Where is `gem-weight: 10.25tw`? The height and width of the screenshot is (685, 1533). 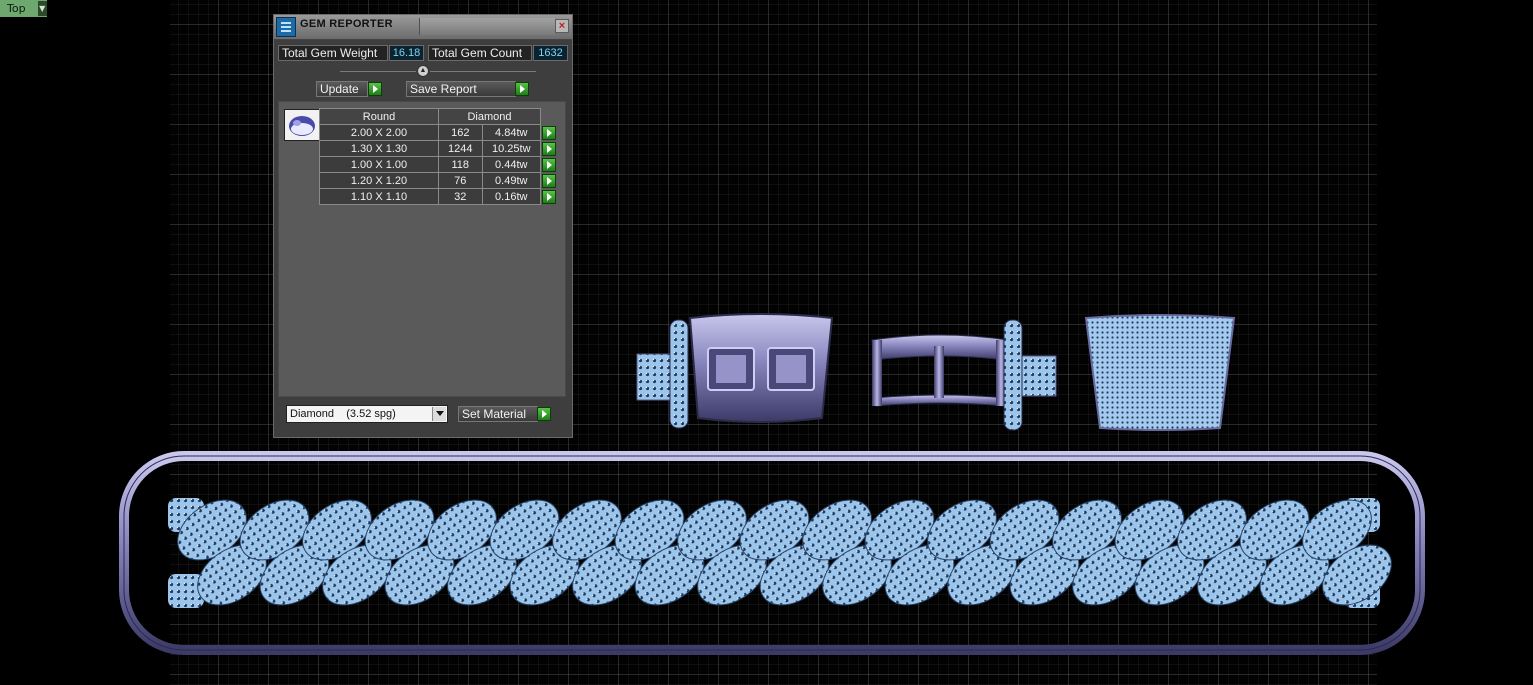
gem-weight: 10.25tw is located at coordinates (511, 148).